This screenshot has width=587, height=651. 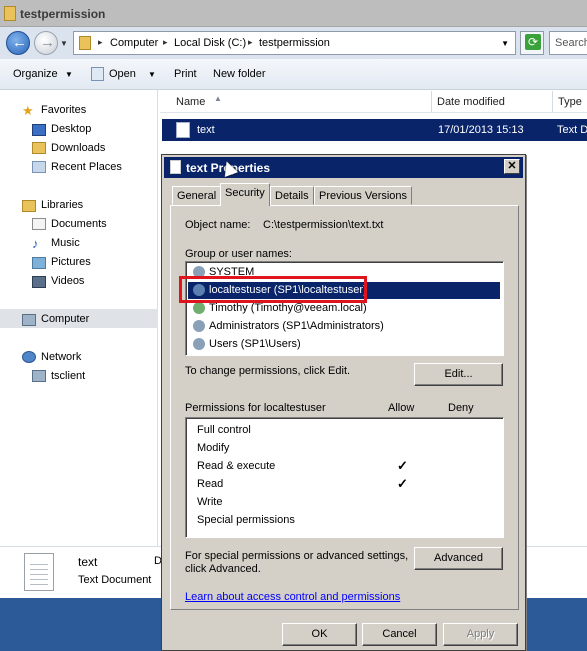 What do you see at coordinates (480, 634) in the screenshot?
I see `apply-button: Apply` at bounding box center [480, 634].